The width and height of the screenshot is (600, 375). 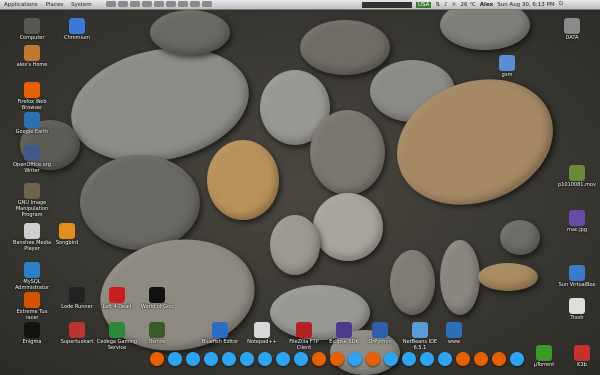 What do you see at coordinates (304, 345) in the screenshot?
I see `desktop-icon-label: FileZilla FTP Client` at bounding box center [304, 345].